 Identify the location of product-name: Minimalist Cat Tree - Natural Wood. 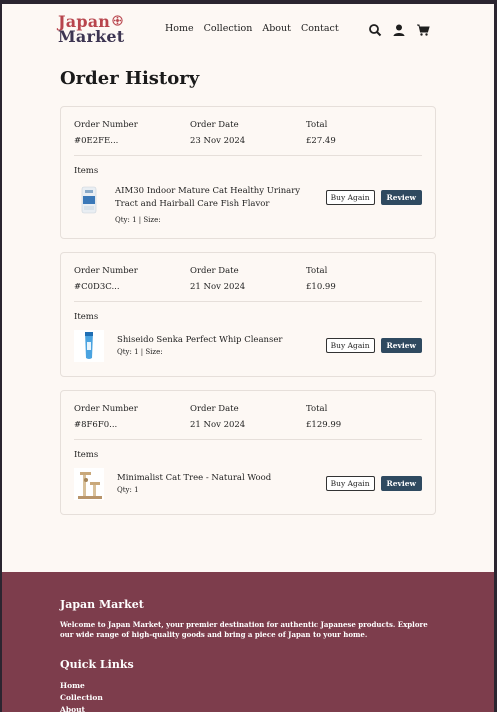
(194, 478).